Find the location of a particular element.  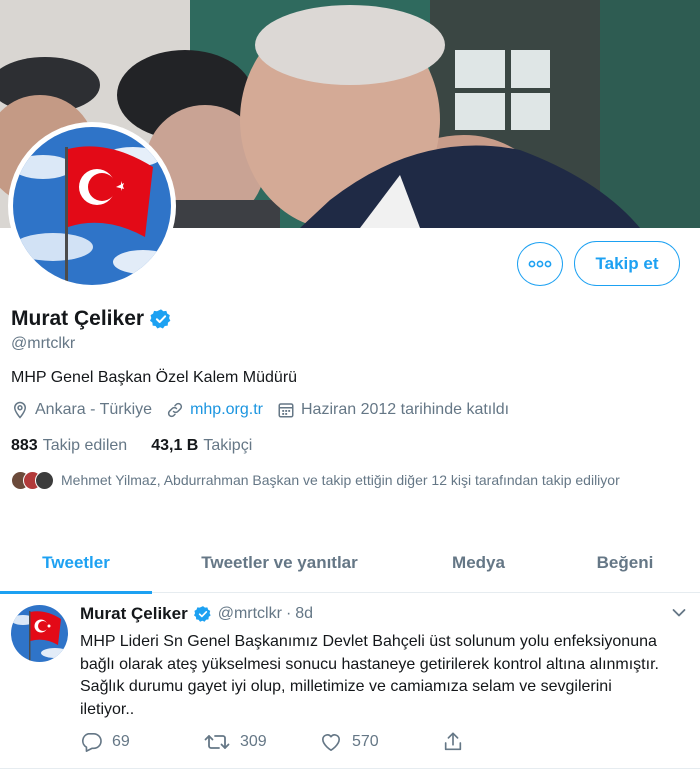

following-count: 883 is located at coordinates (24, 445).